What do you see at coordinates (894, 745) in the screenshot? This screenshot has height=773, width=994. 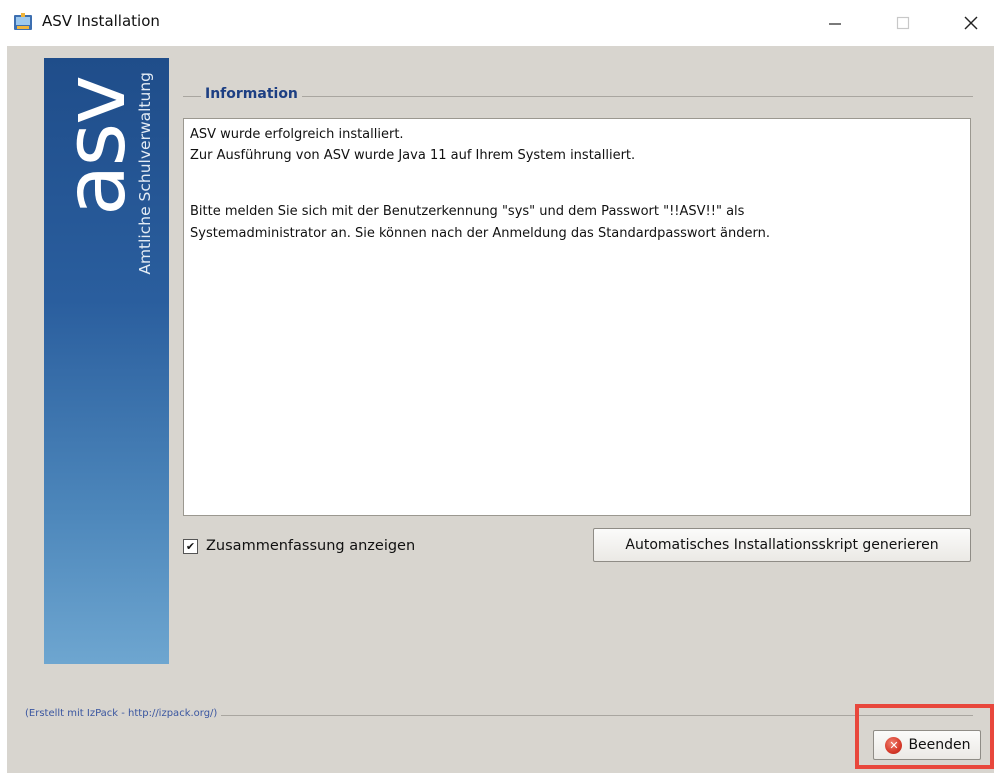 I see `close-circle-icon: ✕` at bounding box center [894, 745].